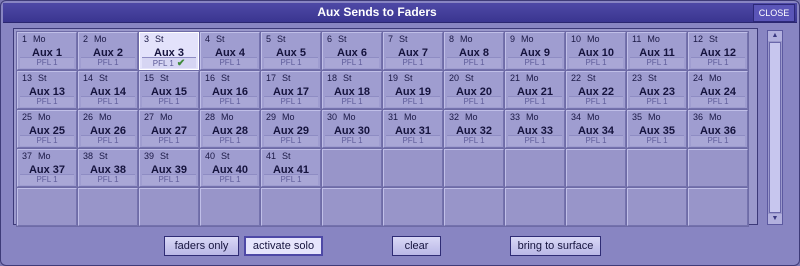 This screenshot has height=266, width=800. Describe the element at coordinates (108, 168) in the screenshot. I see `aux-cell: 38 St Aux 38 PFL 1` at that location.